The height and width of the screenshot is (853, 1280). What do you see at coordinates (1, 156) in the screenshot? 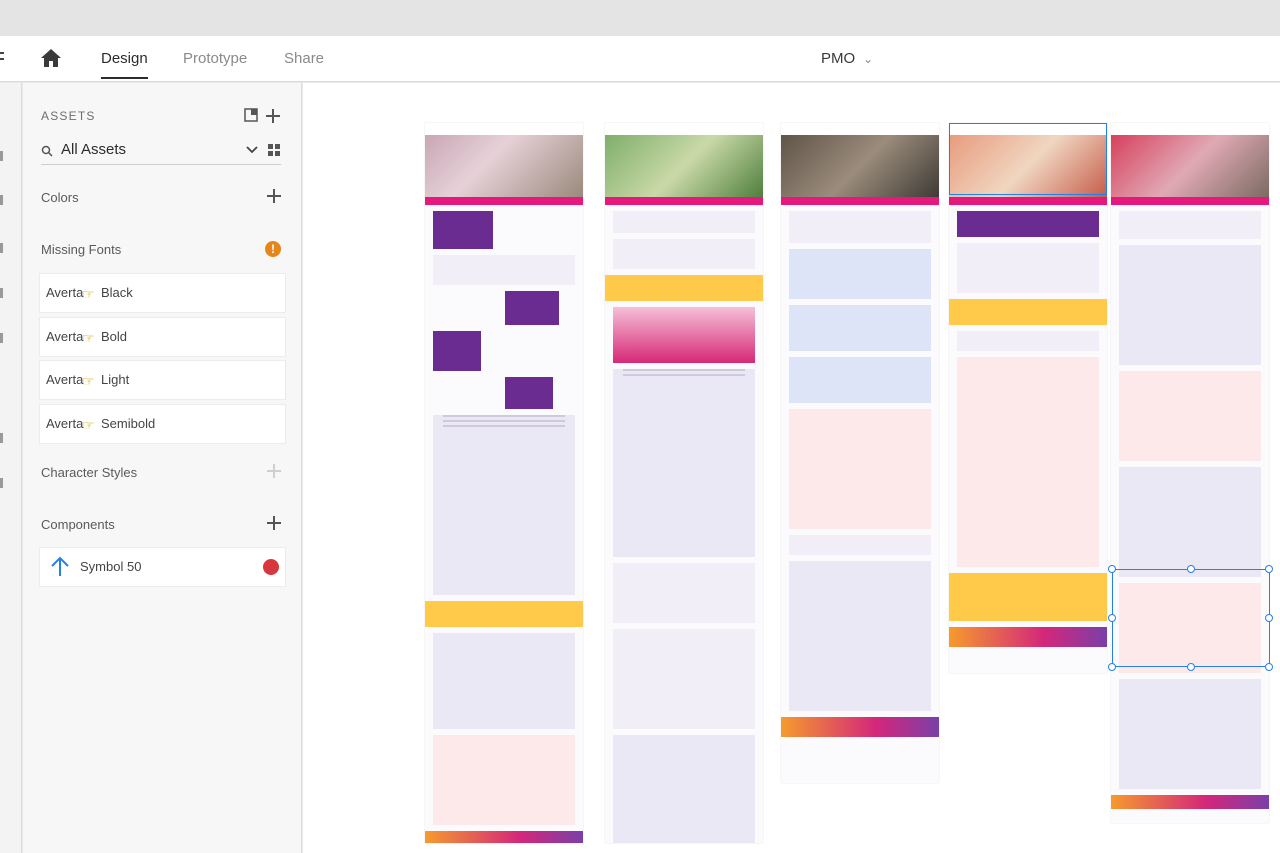
I see `select-tool-icon` at bounding box center [1, 156].